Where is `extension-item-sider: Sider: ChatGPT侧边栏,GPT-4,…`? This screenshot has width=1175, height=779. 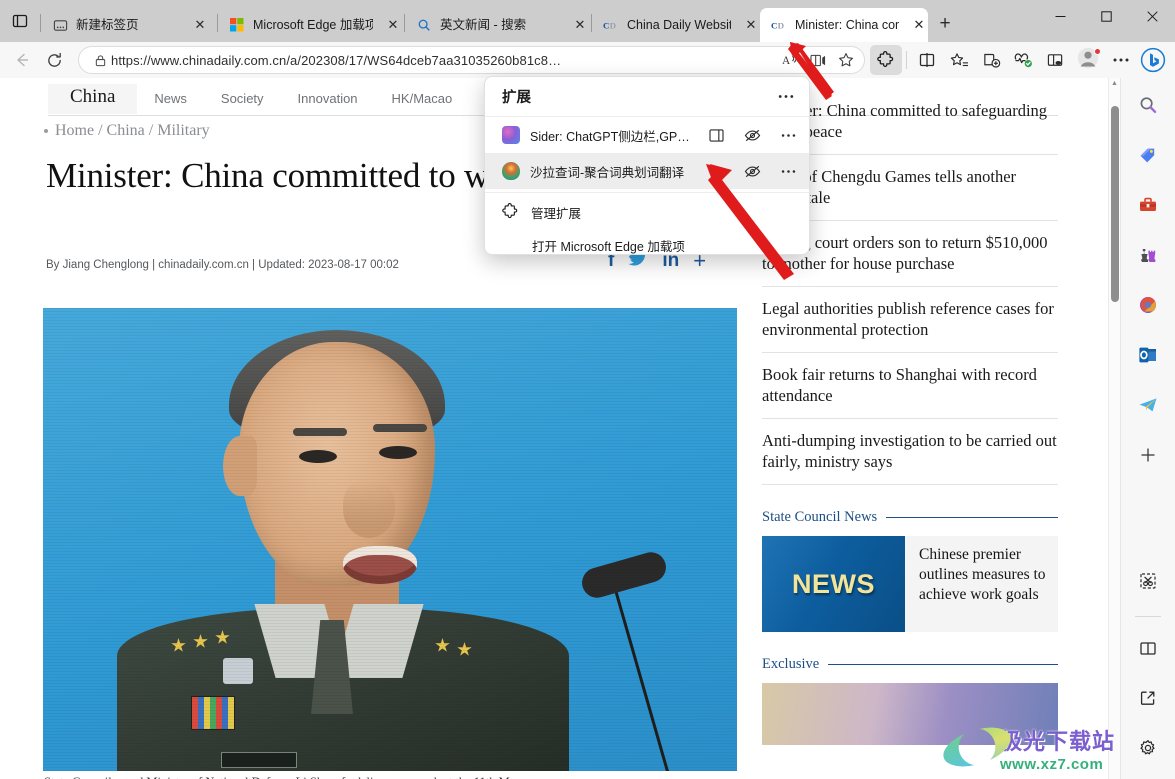 extension-item-sider: Sider: ChatGPT侧边栏,GPT-4,… is located at coordinates (647, 135).